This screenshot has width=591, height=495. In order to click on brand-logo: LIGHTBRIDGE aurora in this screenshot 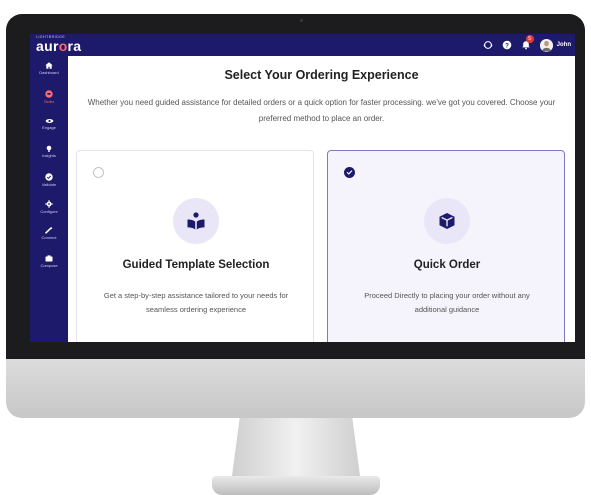, I will do `click(58, 44)`.